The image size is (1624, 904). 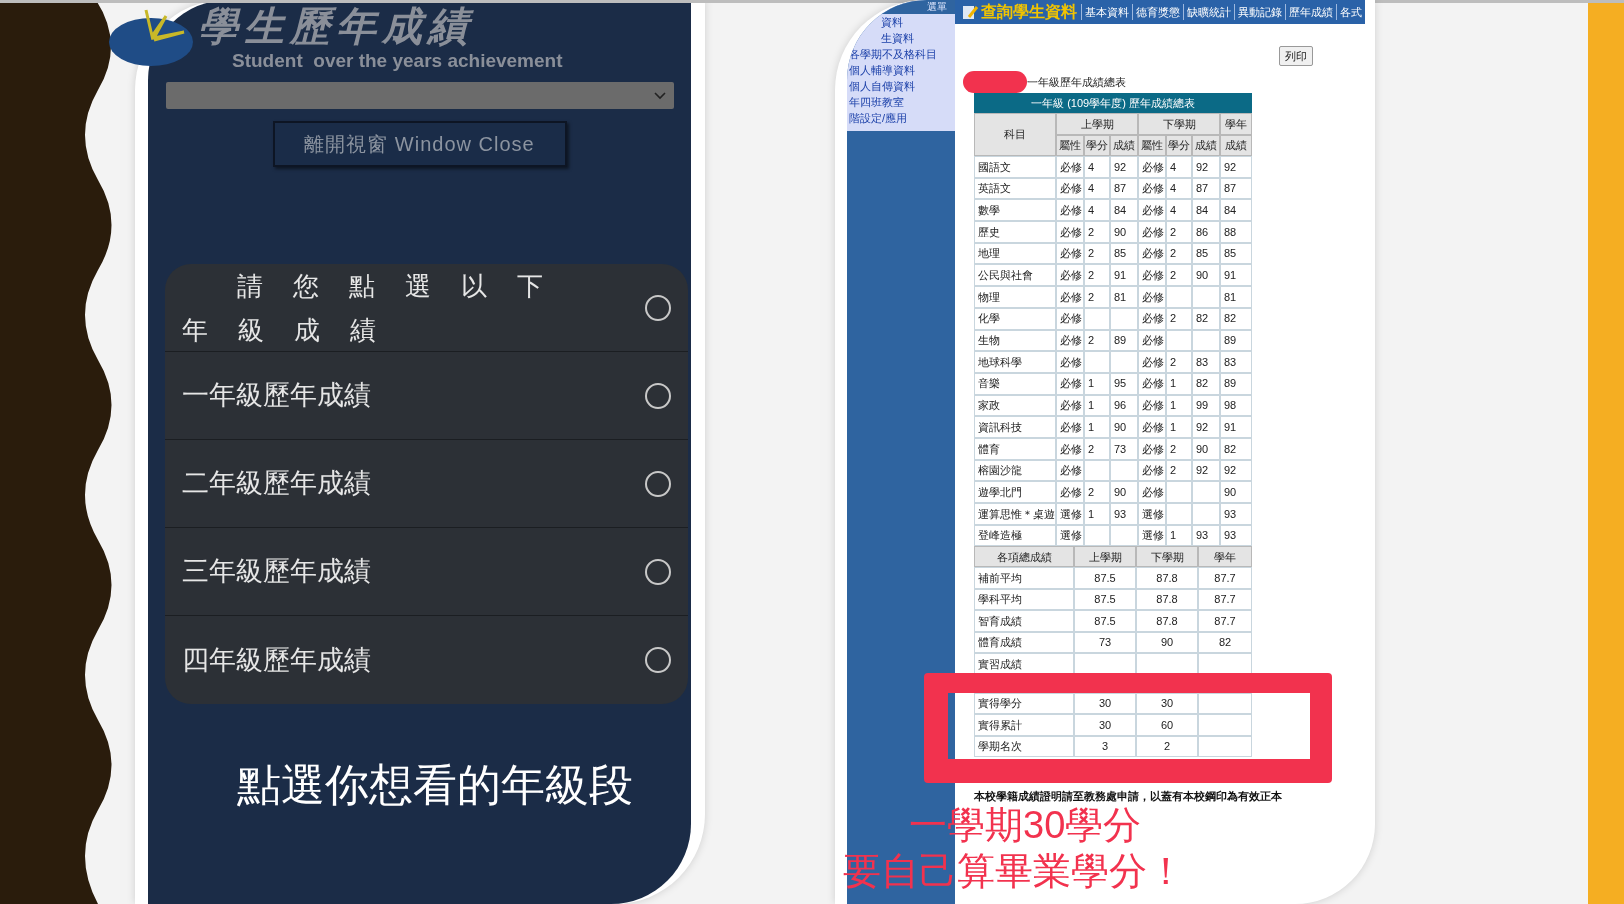 What do you see at coordinates (1206, 405) in the screenshot?
I see `table-cell: 99` at bounding box center [1206, 405].